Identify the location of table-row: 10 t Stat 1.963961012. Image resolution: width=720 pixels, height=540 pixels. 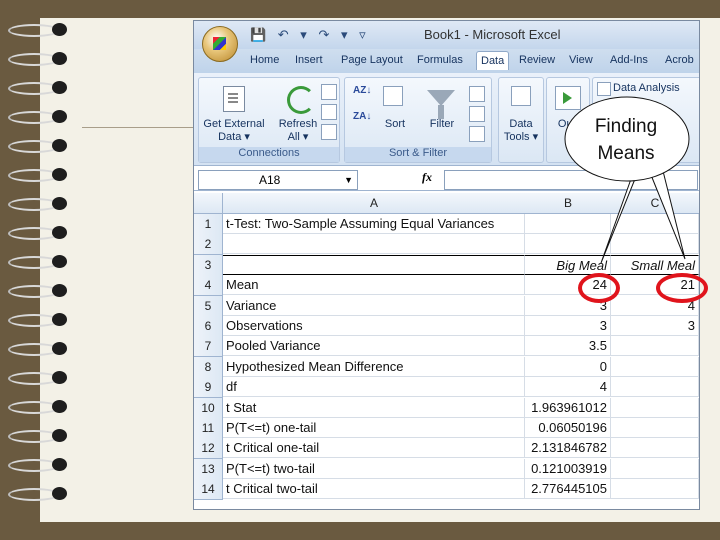
(446, 408).